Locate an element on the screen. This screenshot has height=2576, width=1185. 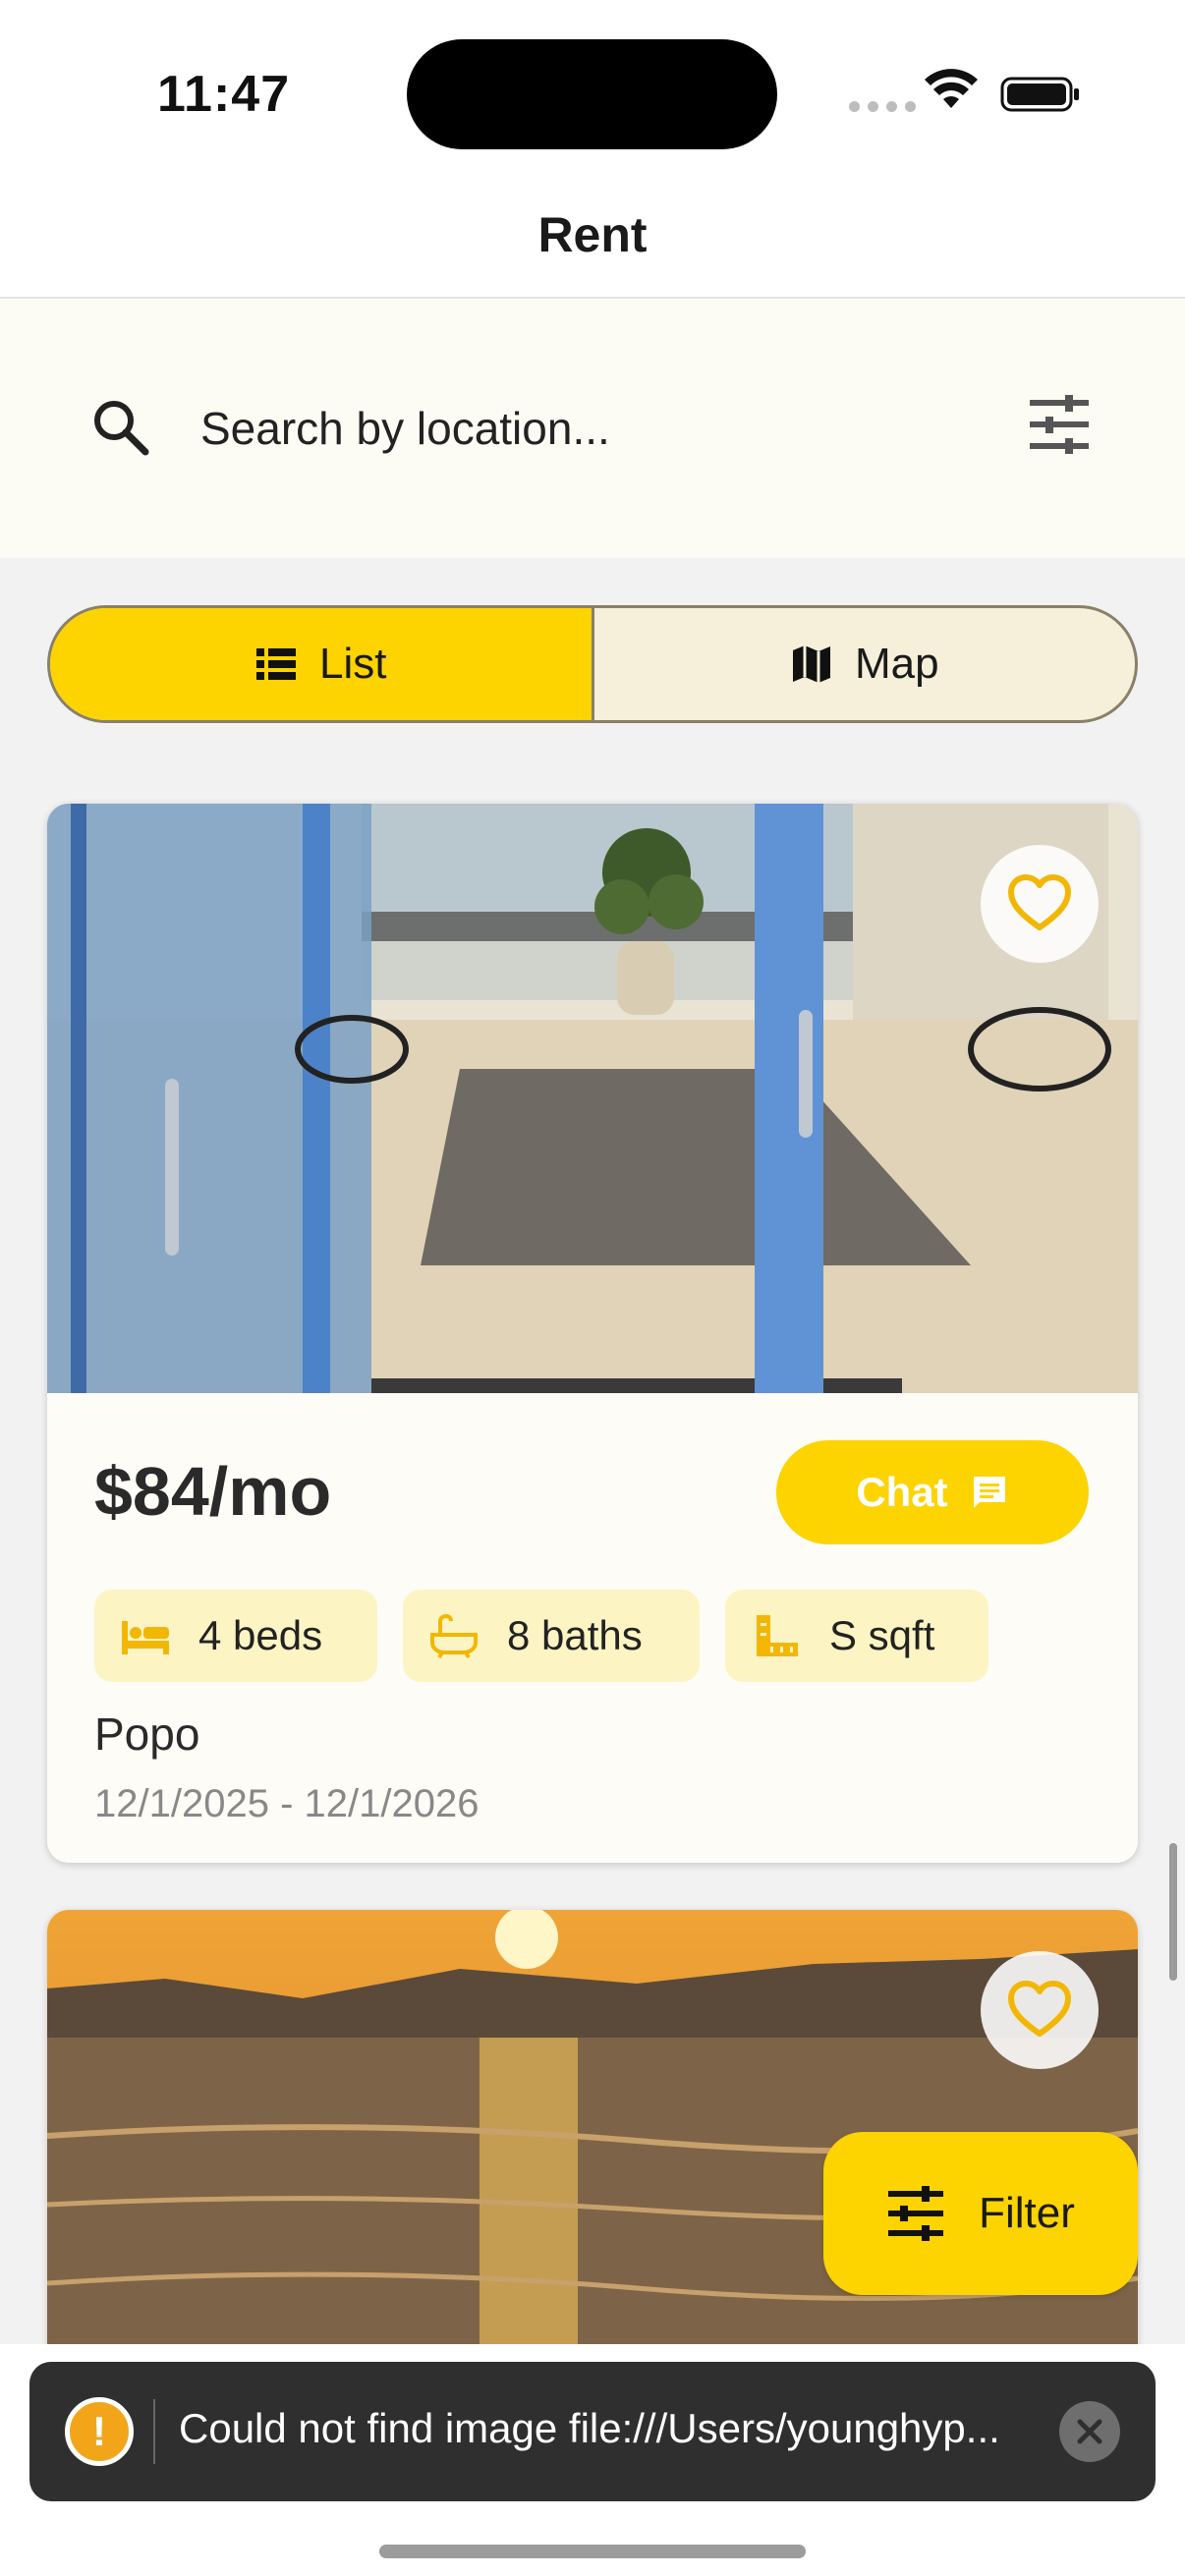
list-tab: List is located at coordinates (322, 664).